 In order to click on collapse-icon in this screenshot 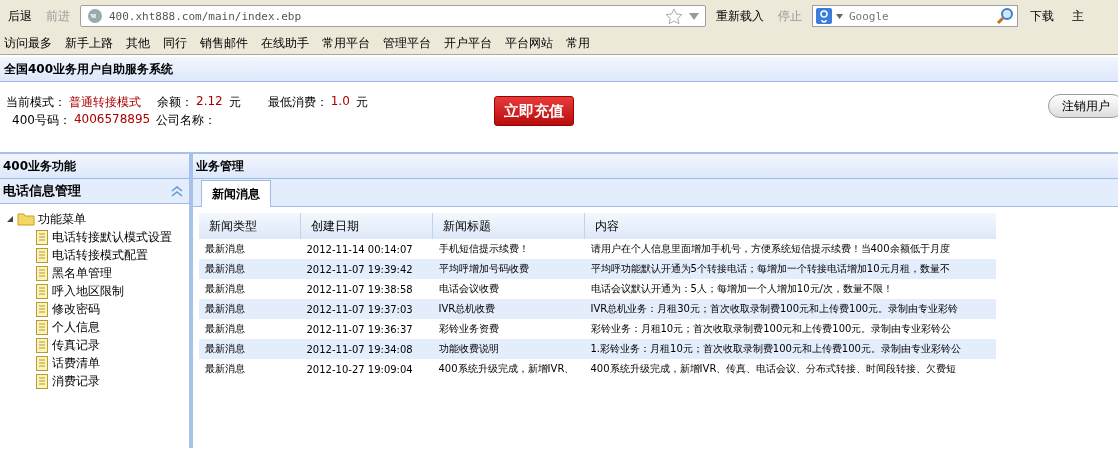, I will do `click(177, 191)`.